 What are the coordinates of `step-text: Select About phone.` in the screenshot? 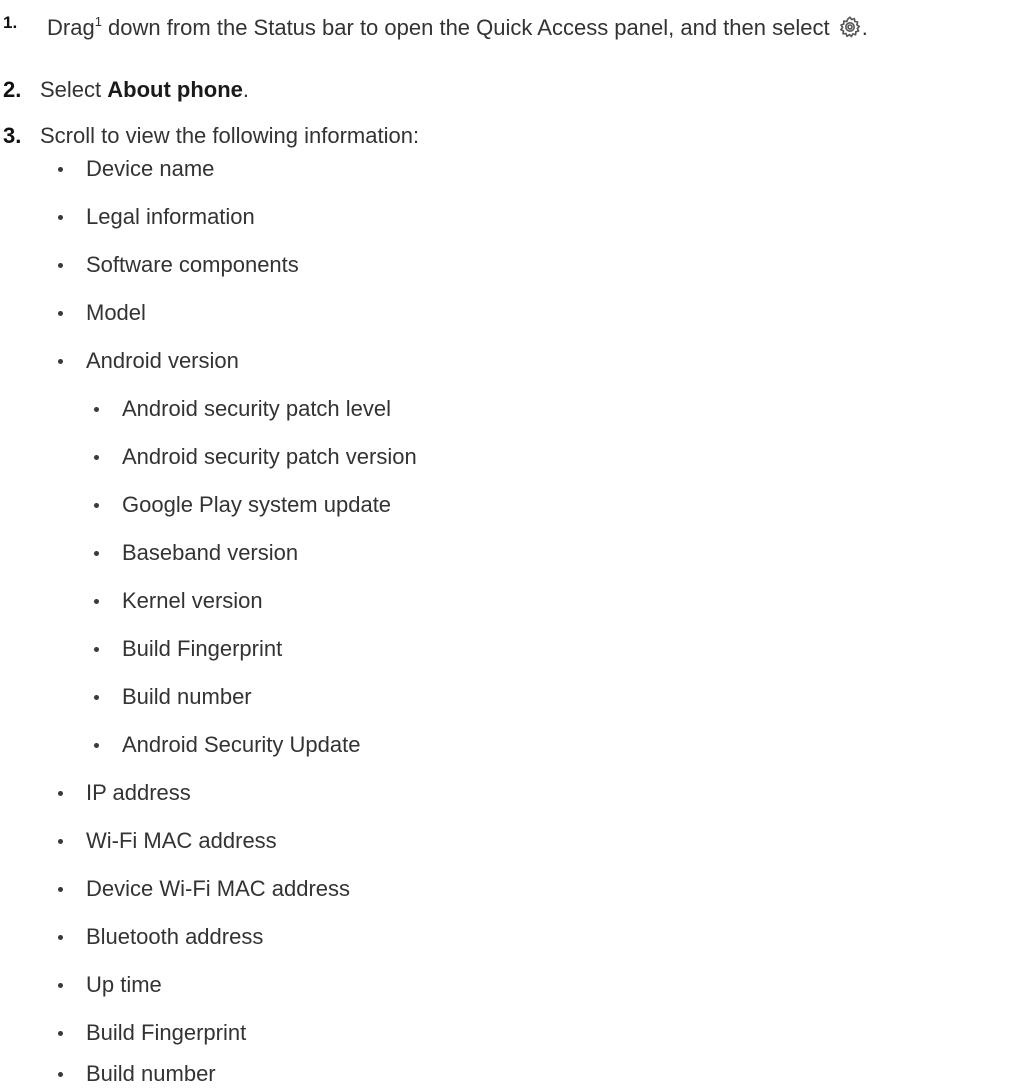 It's located at (144, 90).